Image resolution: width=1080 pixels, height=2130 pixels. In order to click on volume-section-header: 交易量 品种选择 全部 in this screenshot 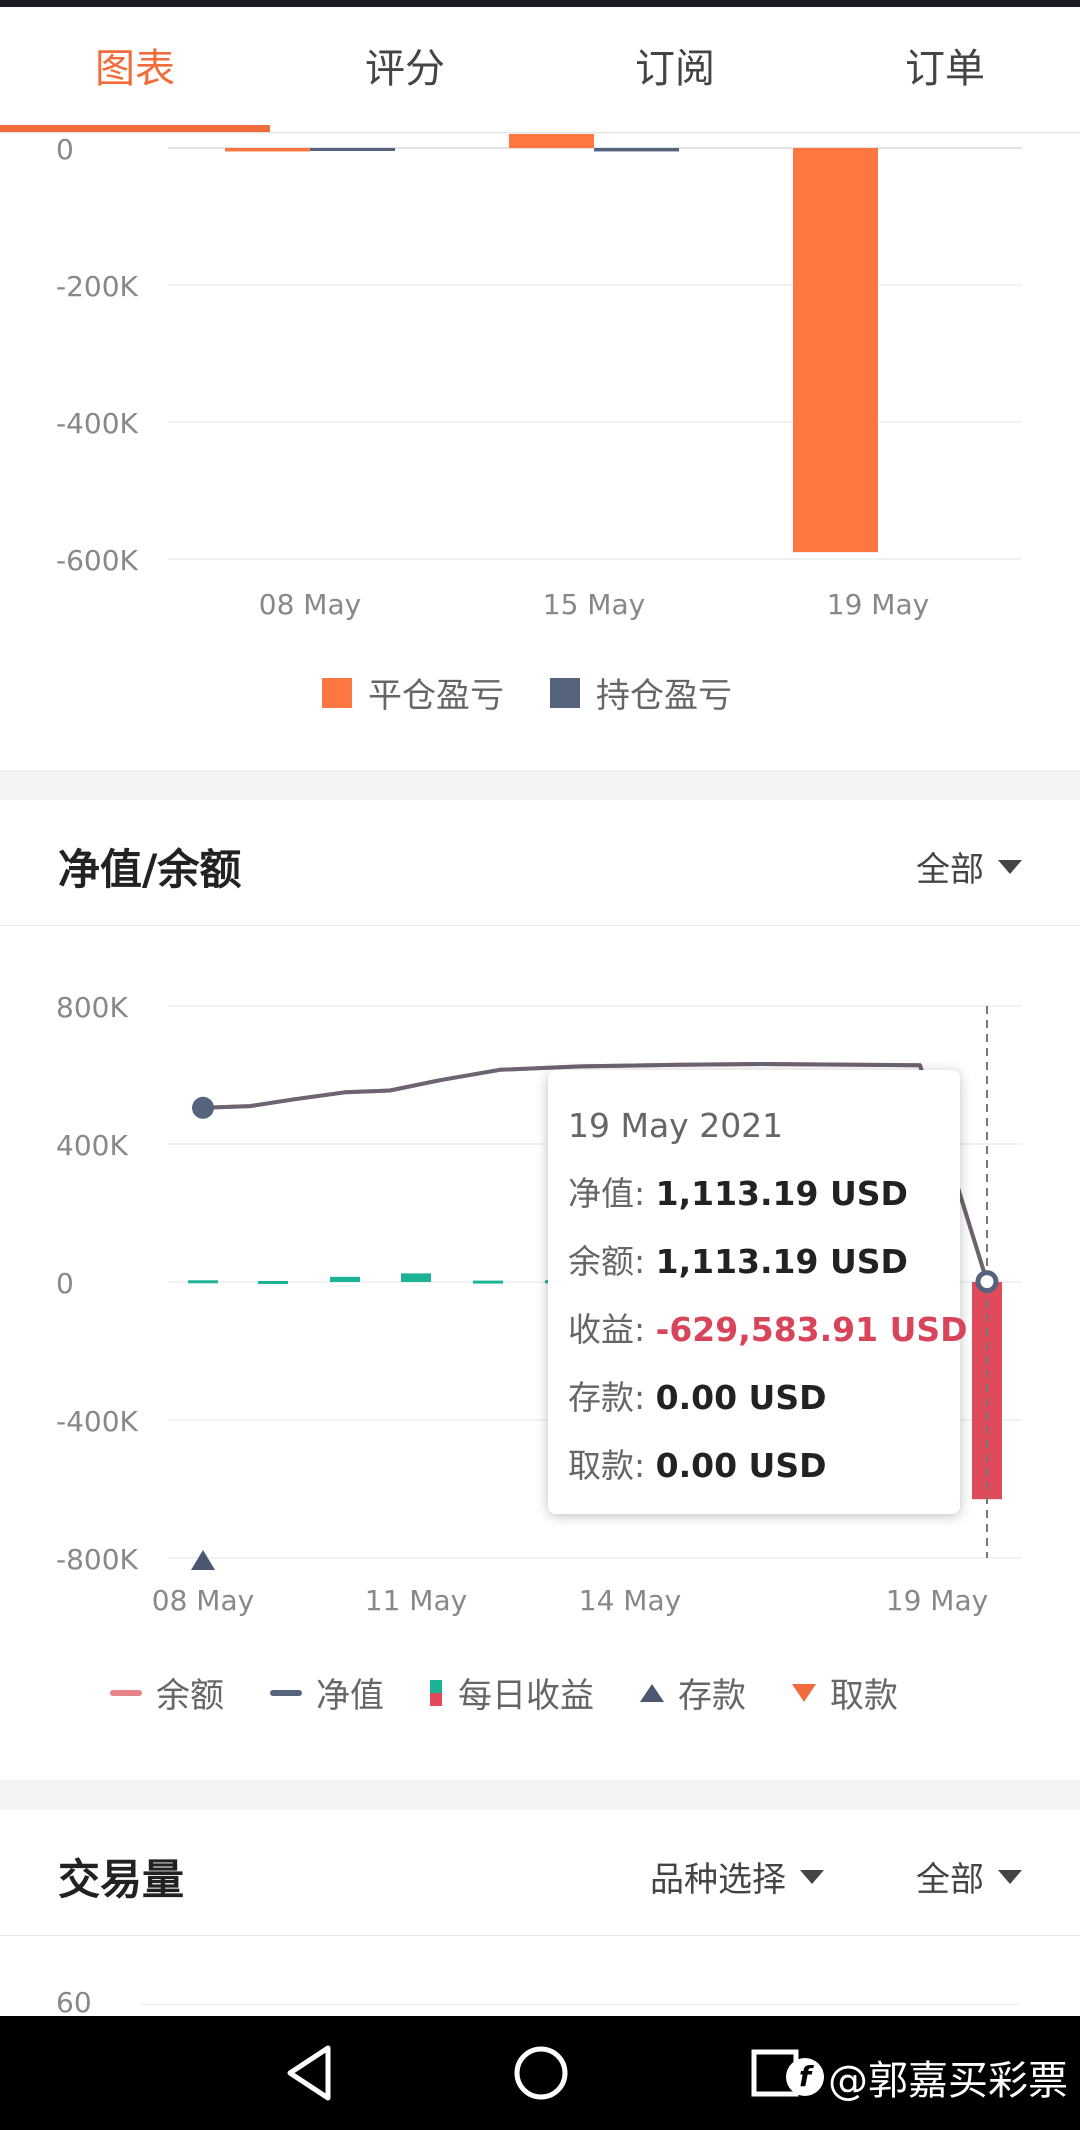, I will do `click(540, 1873)`.